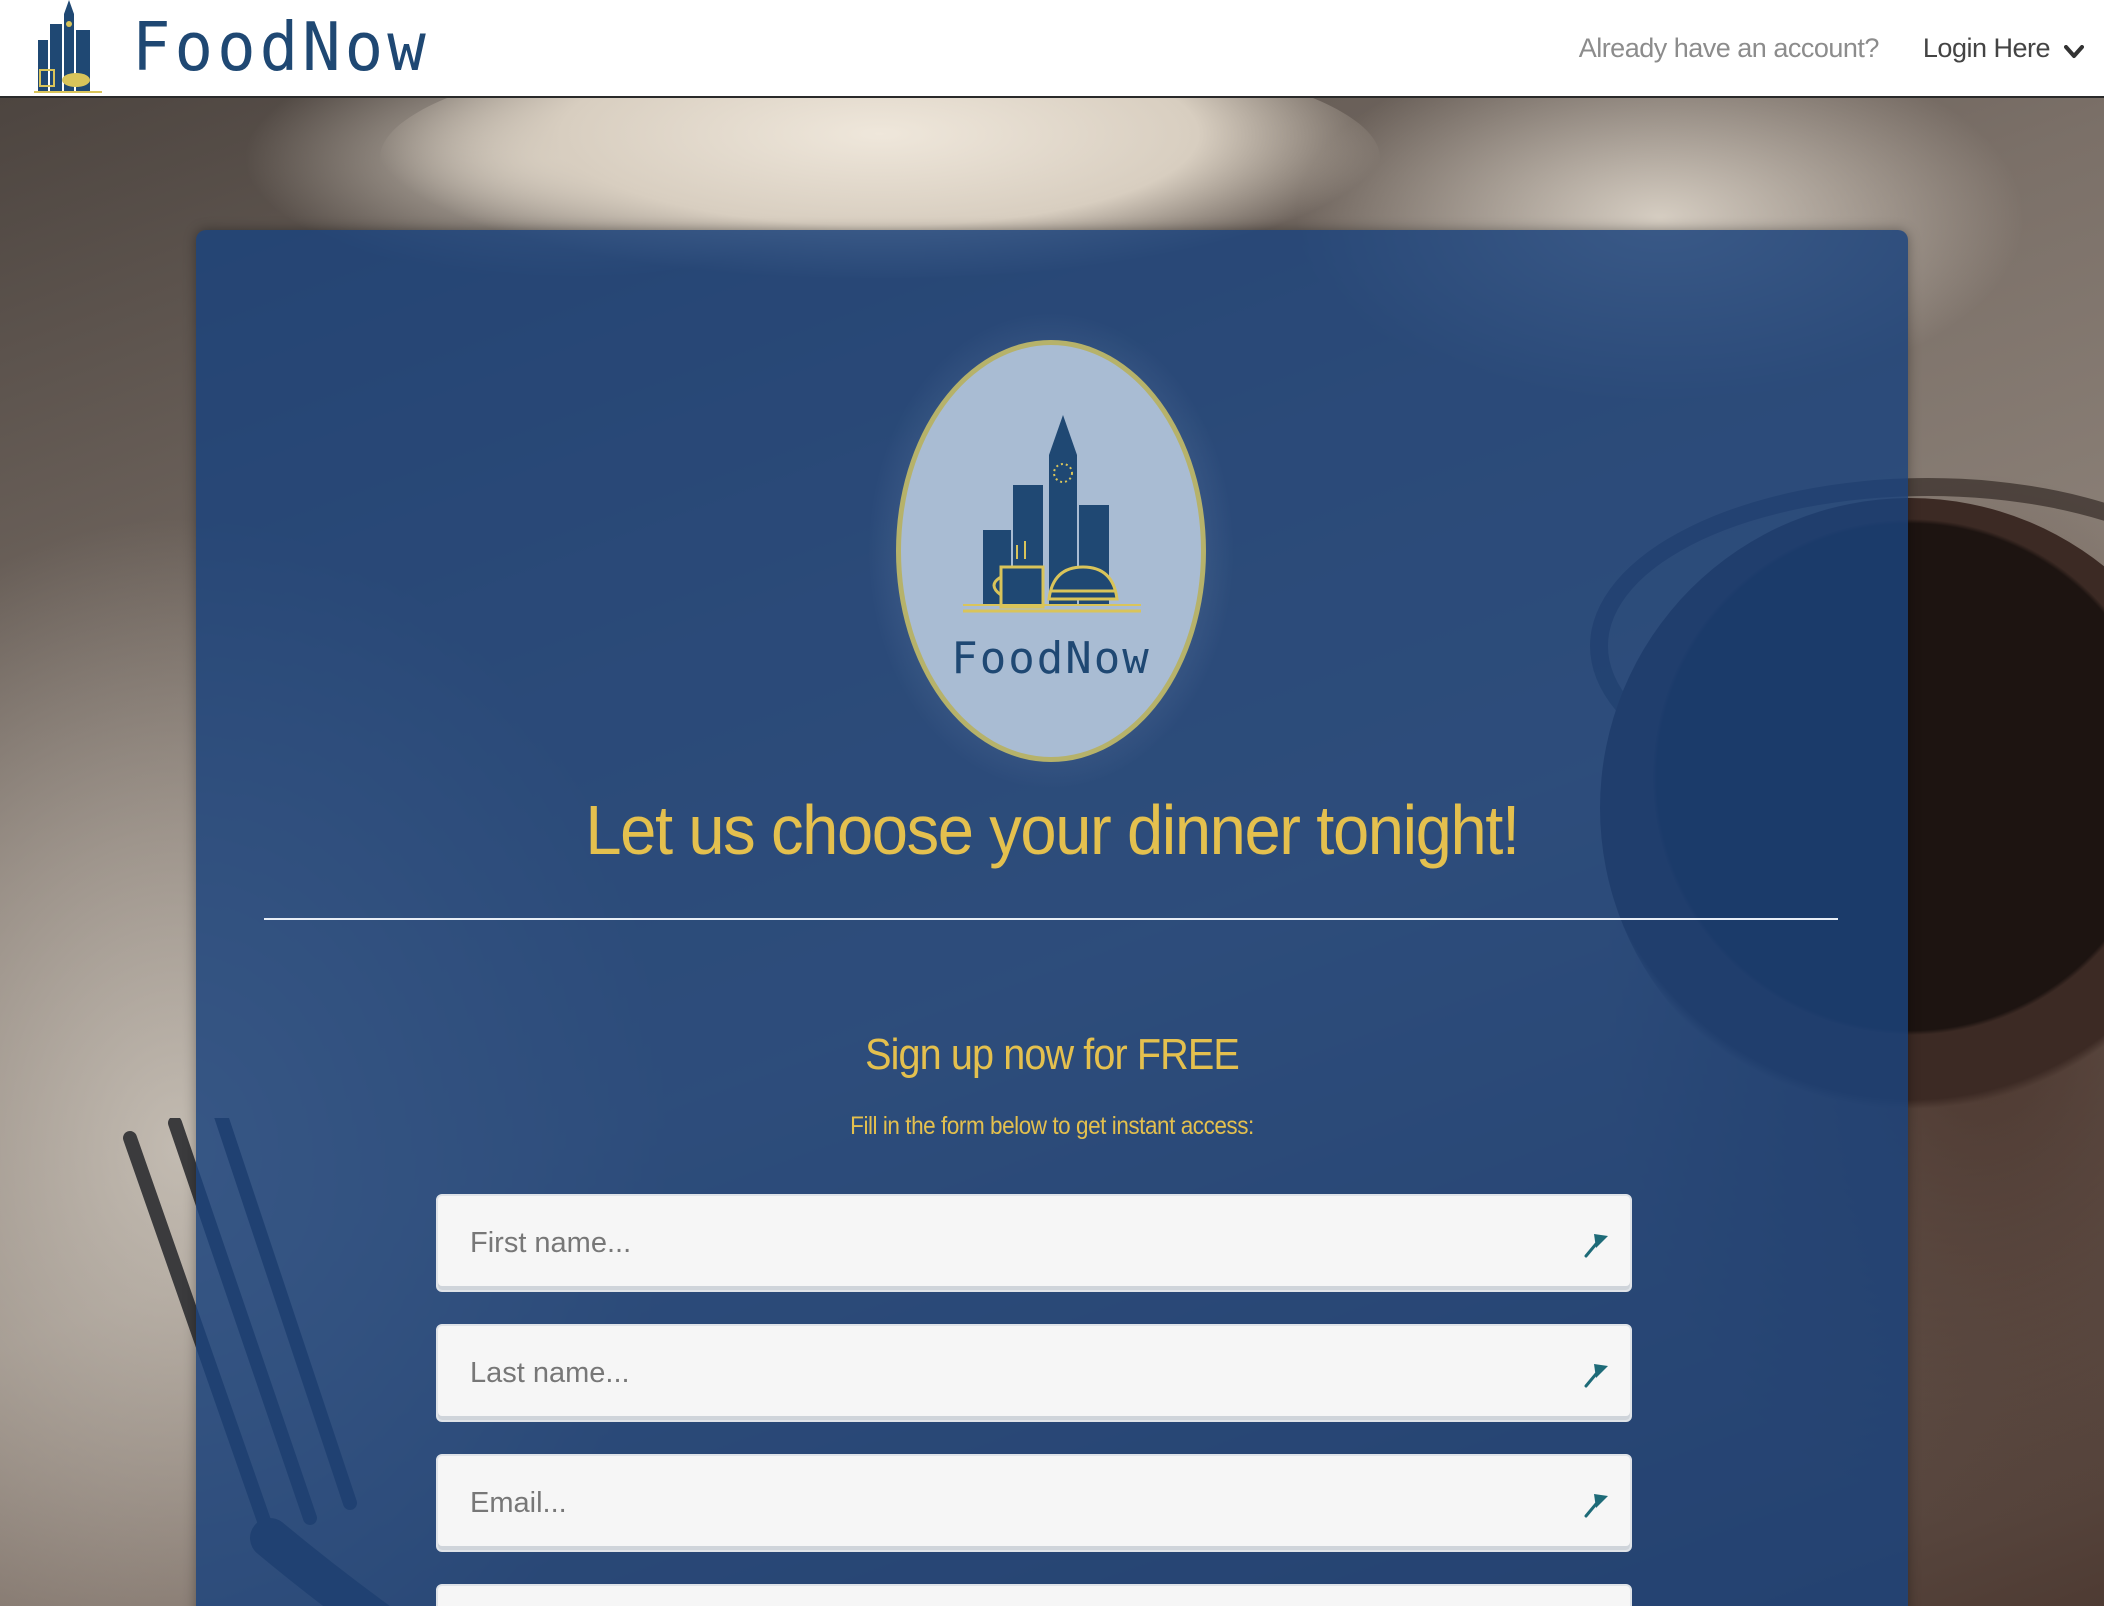  Describe the element at coordinates (2074, 51) in the screenshot. I see `chevron-down-icon` at that location.